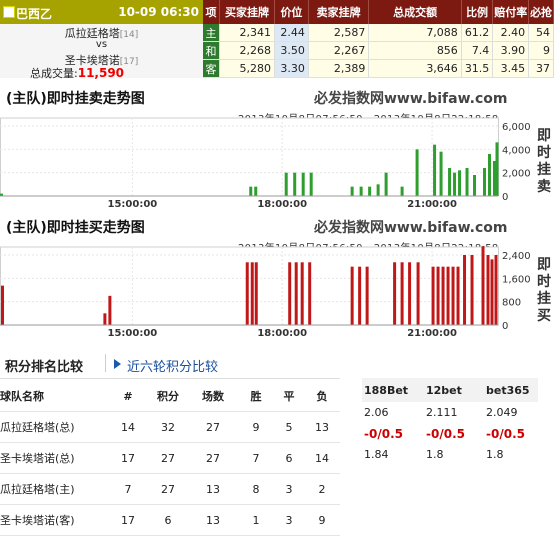 This screenshot has width=554, height=536. Describe the element at coordinates (477, 50) in the screenshot. I see `odds-ratio: 7.4` at that location.